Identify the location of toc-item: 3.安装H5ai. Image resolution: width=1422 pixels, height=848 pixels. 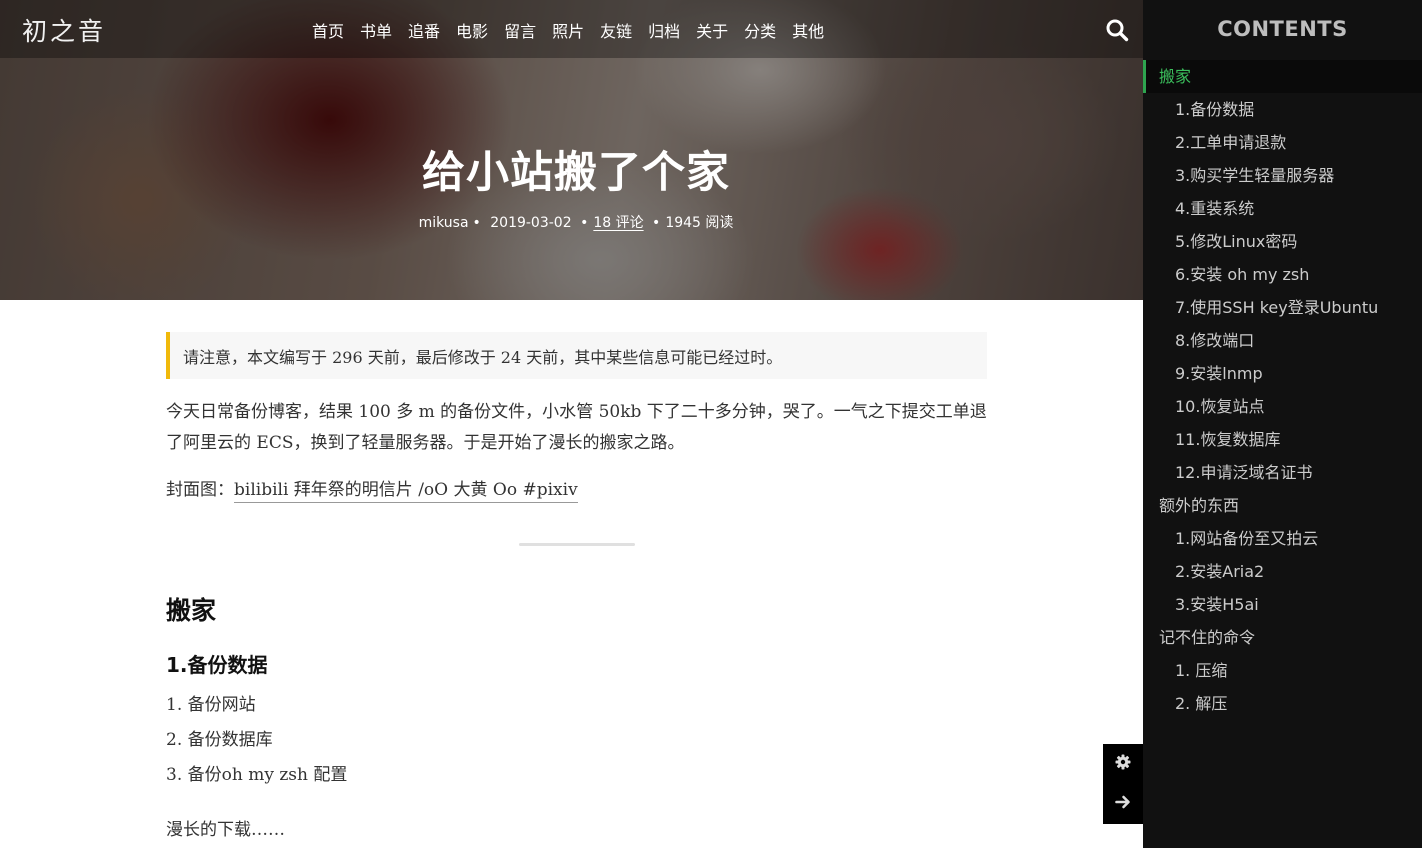
(1282, 604).